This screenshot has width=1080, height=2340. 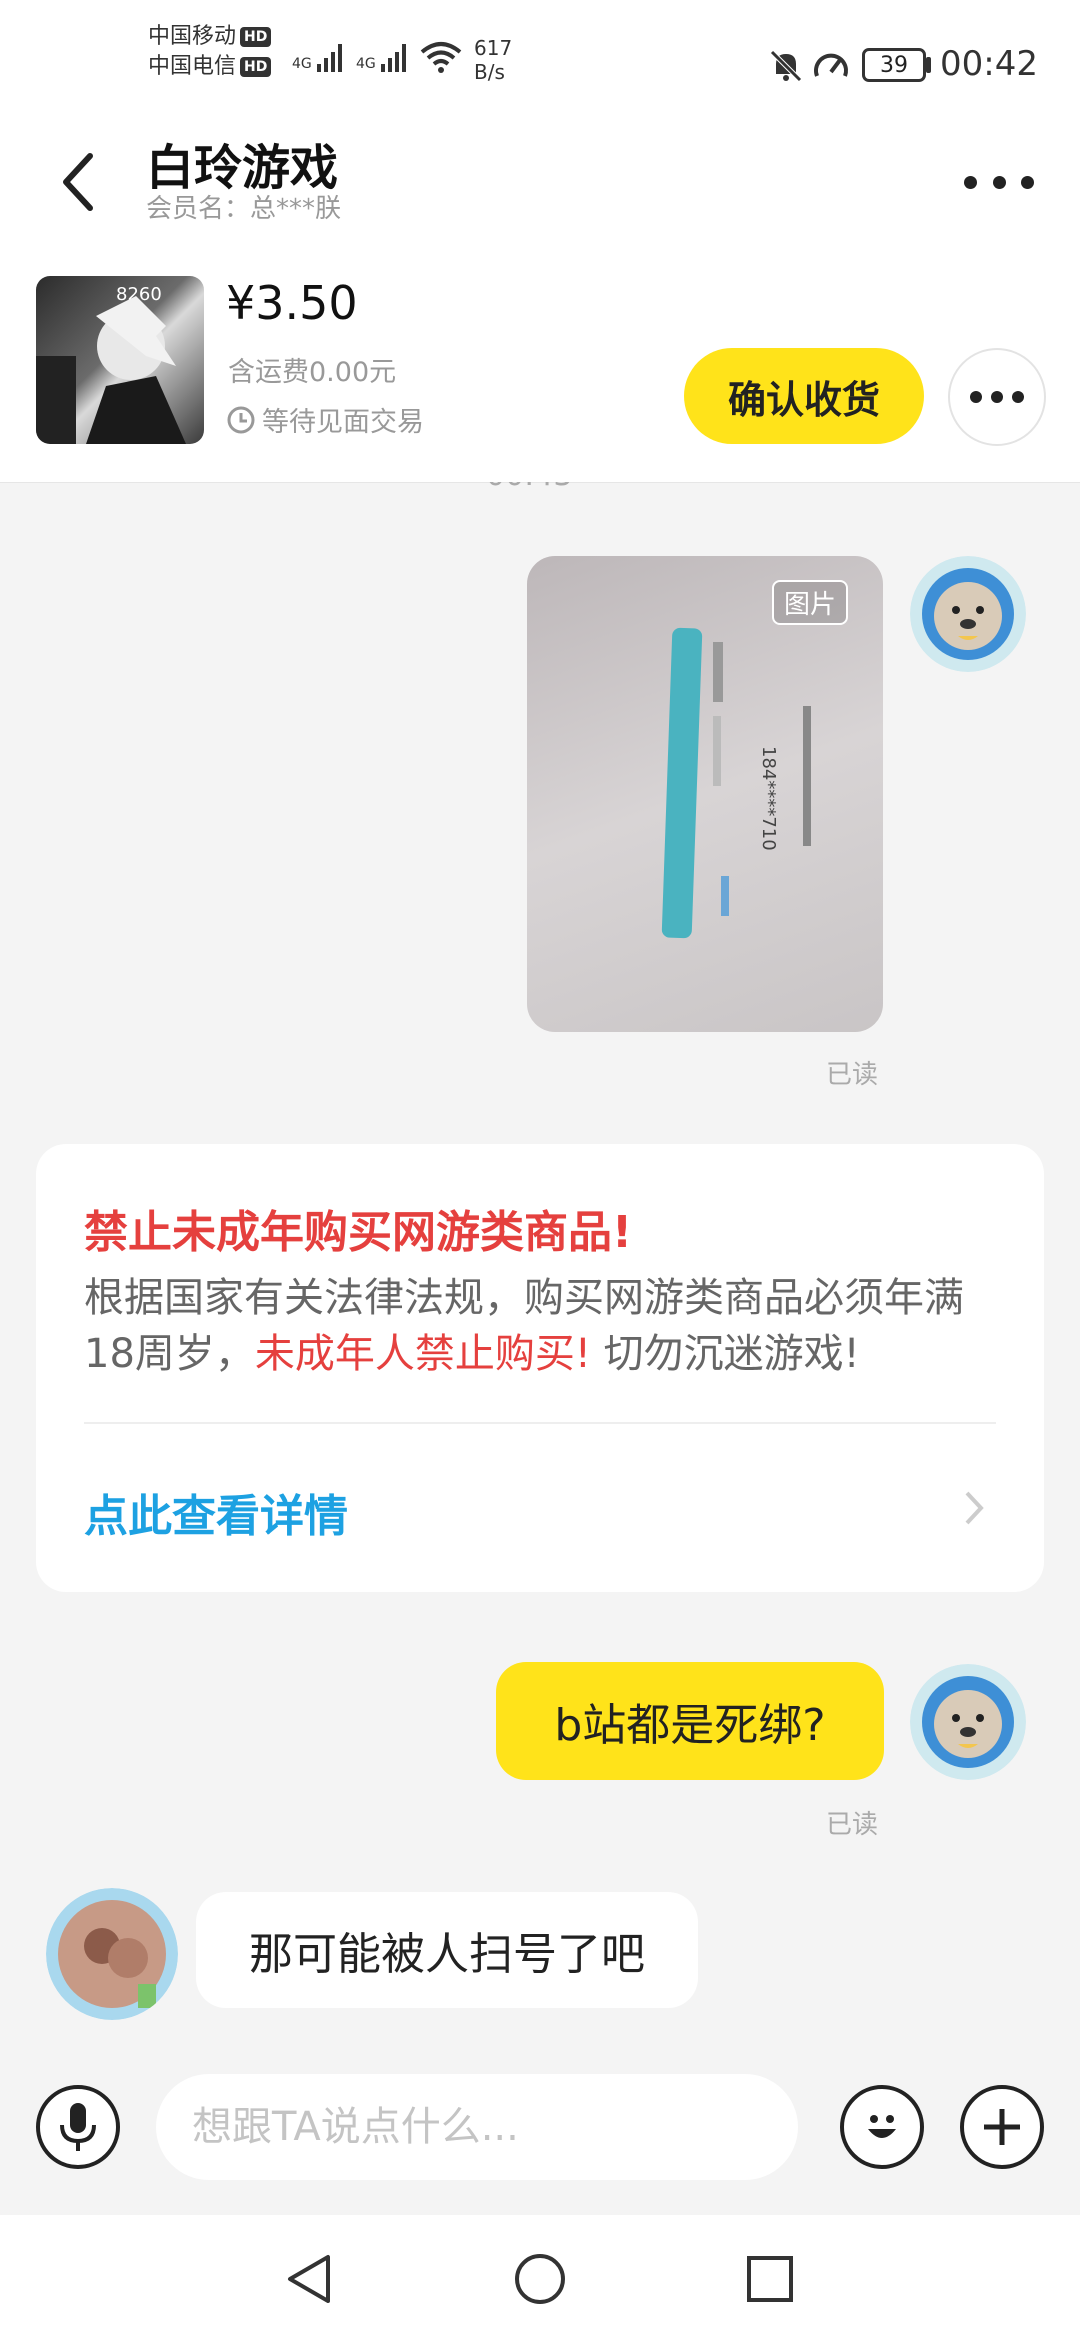 I want to click on battery-level: 39, so click(x=894, y=65).